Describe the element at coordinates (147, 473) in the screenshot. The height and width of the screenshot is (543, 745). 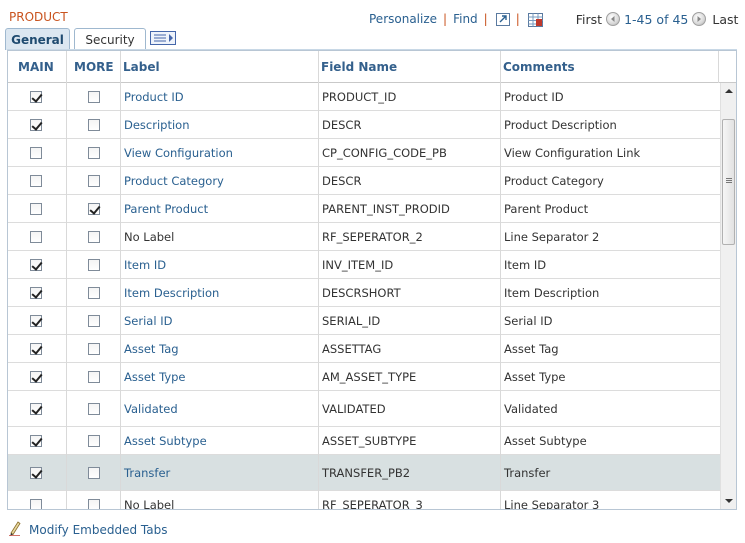
I see `label-link: Transfer` at that location.